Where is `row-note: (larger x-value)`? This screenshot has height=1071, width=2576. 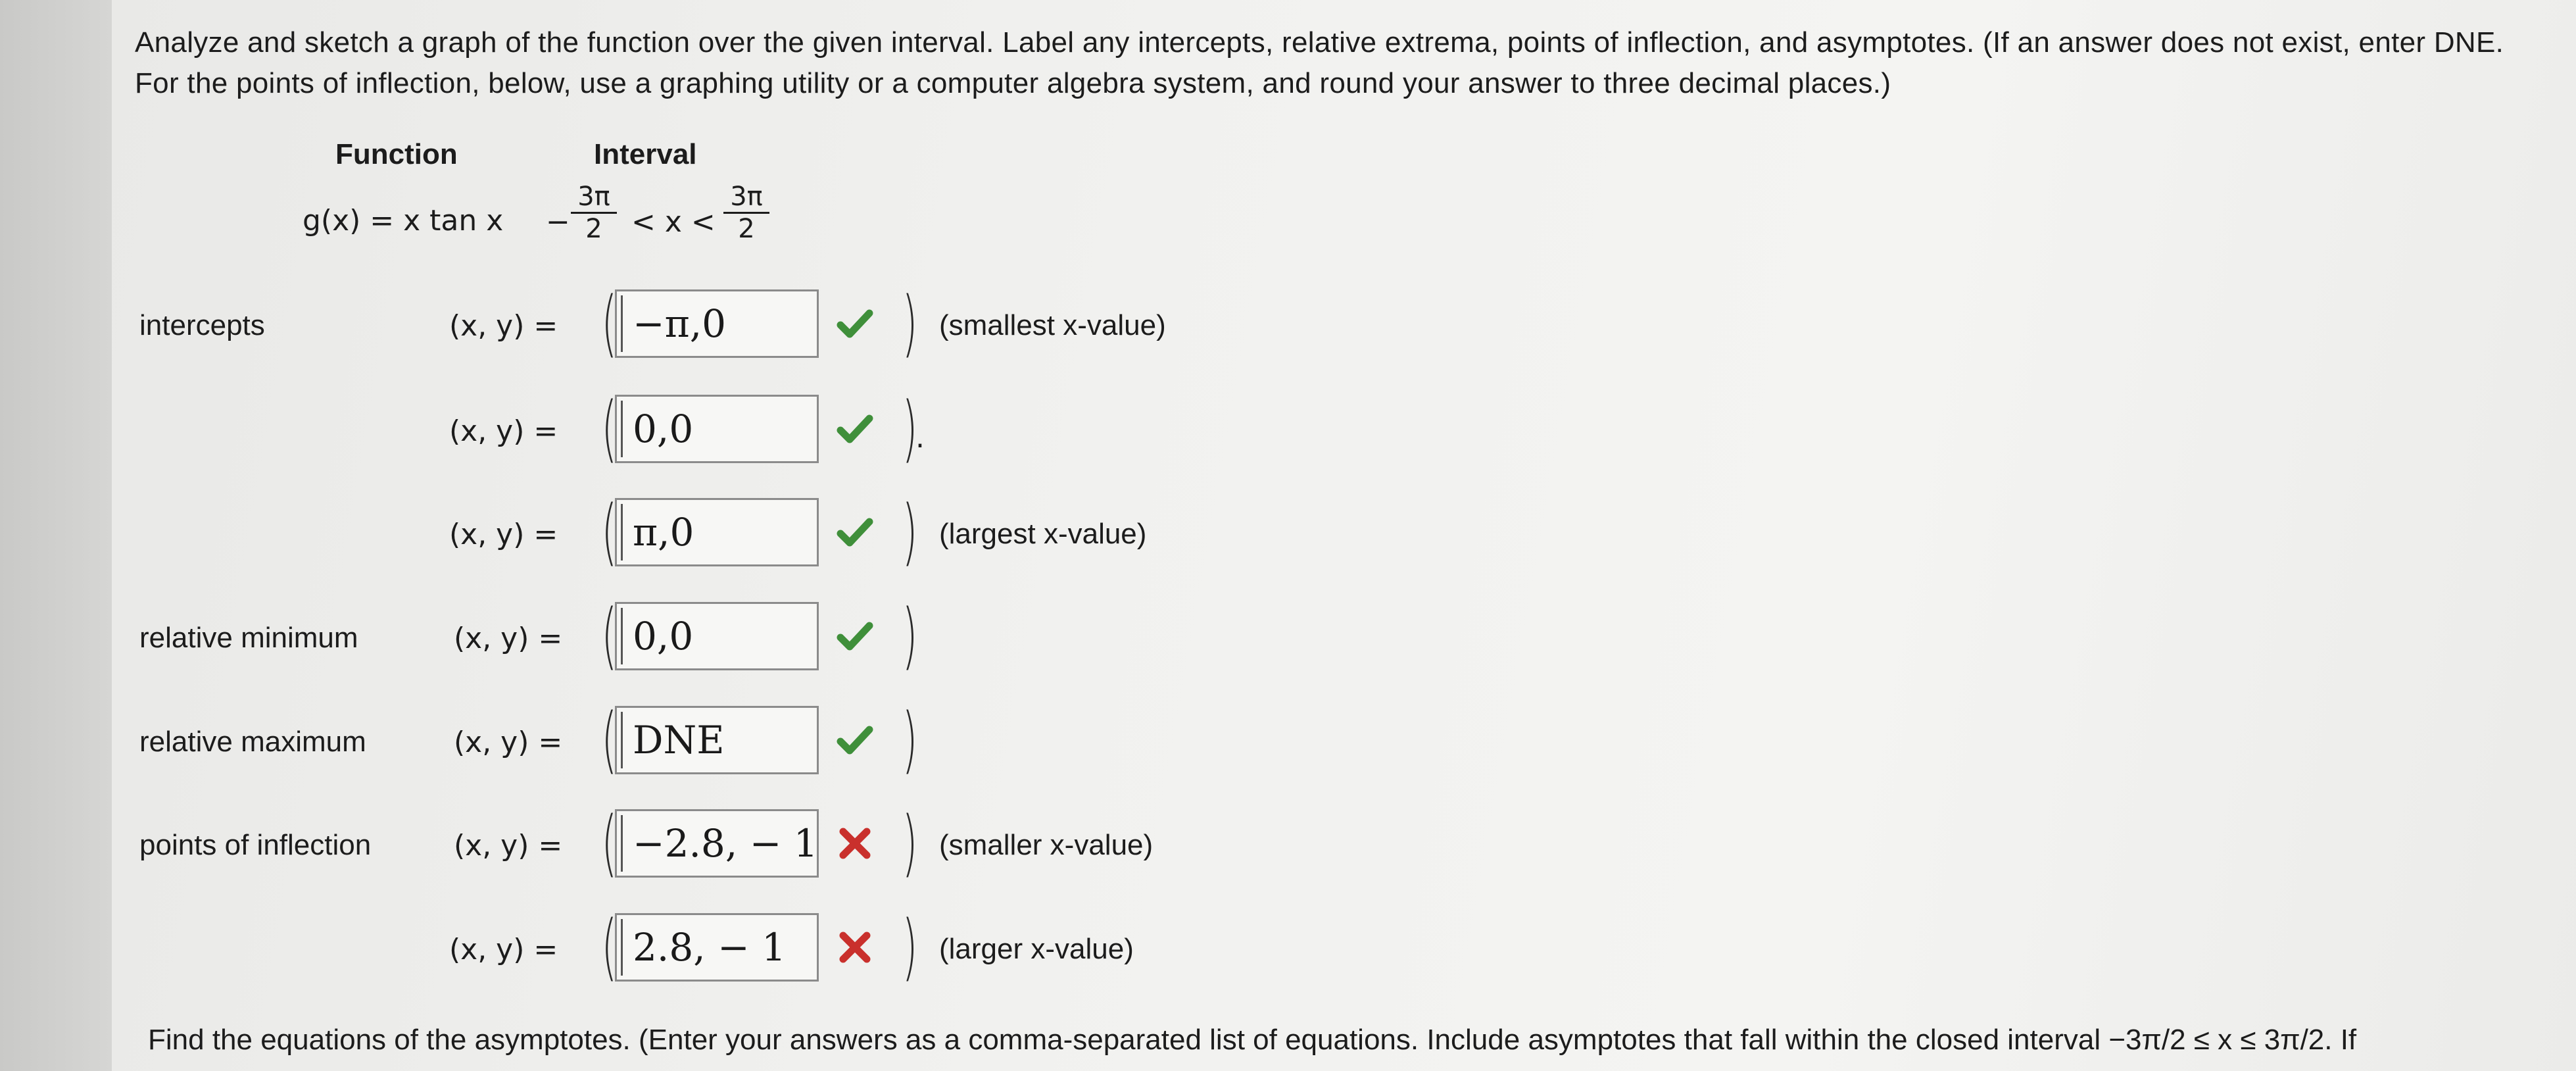 row-note: (larger x-value) is located at coordinates (1037, 949).